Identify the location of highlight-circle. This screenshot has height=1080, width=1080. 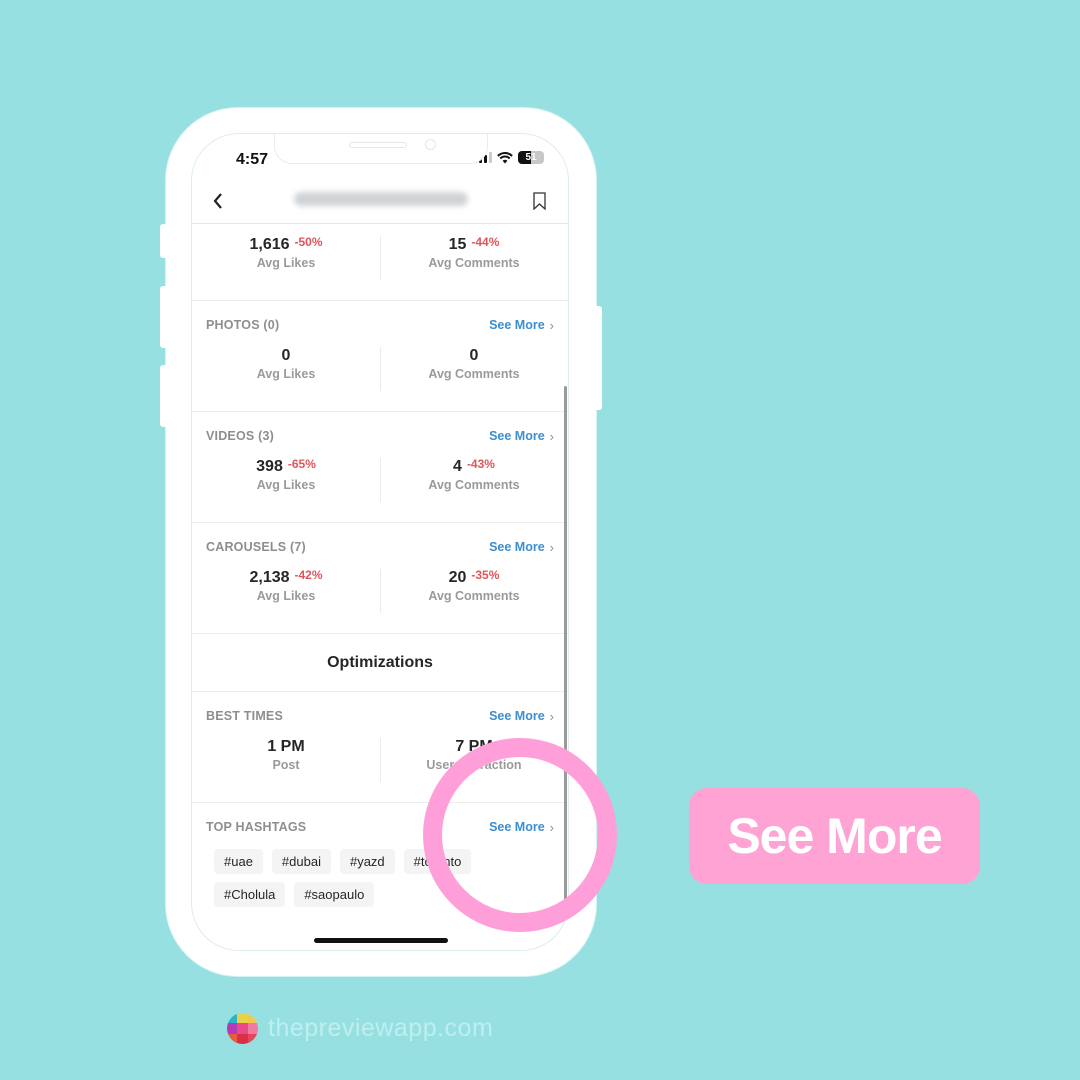
(520, 835).